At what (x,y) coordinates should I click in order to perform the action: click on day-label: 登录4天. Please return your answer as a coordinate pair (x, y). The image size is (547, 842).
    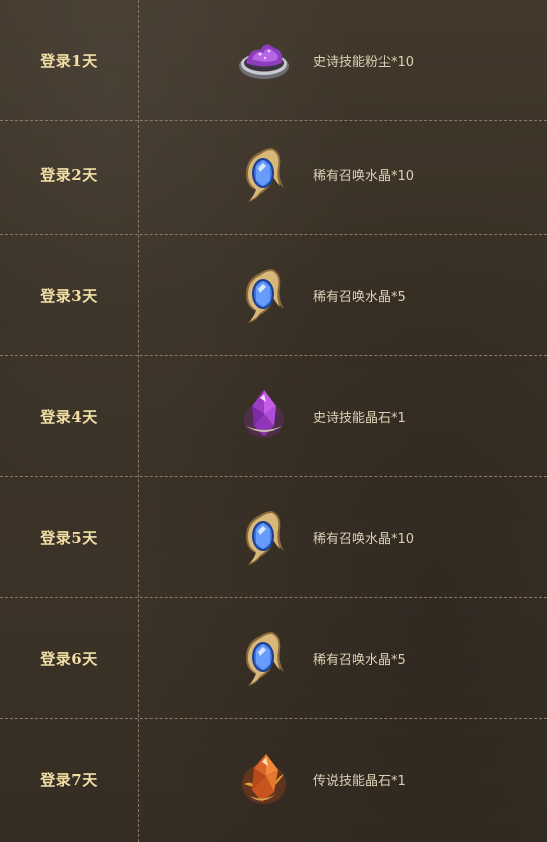
    Looking at the image, I should click on (69, 416).